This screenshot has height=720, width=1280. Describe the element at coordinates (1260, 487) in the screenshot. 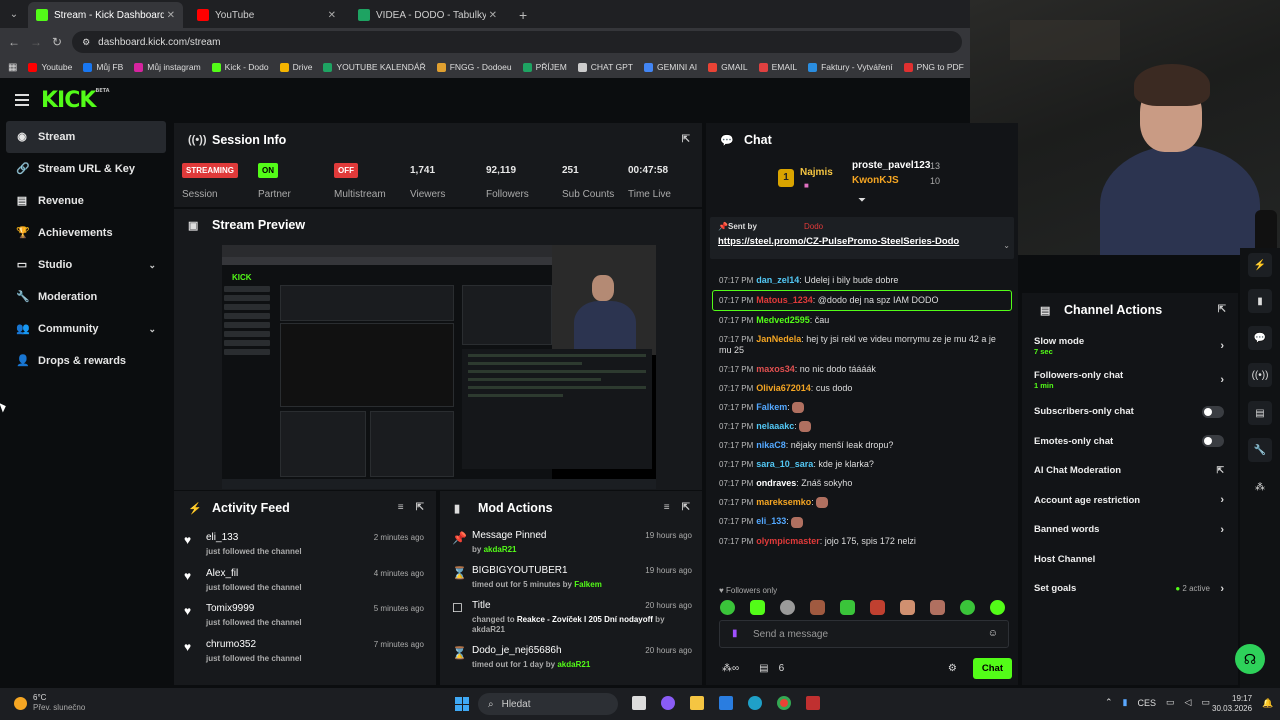

I see `users-icon: ⁂` at that location.